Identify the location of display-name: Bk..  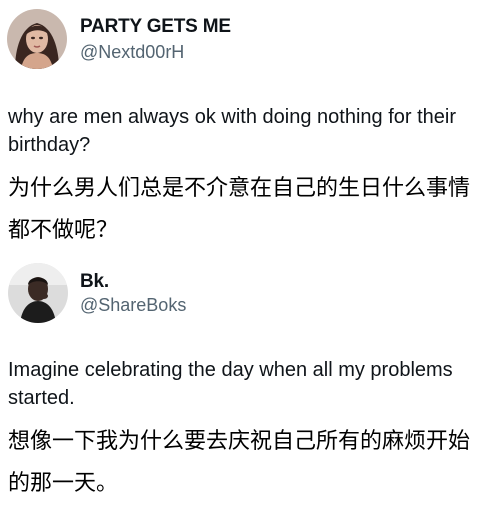
(94, 282).